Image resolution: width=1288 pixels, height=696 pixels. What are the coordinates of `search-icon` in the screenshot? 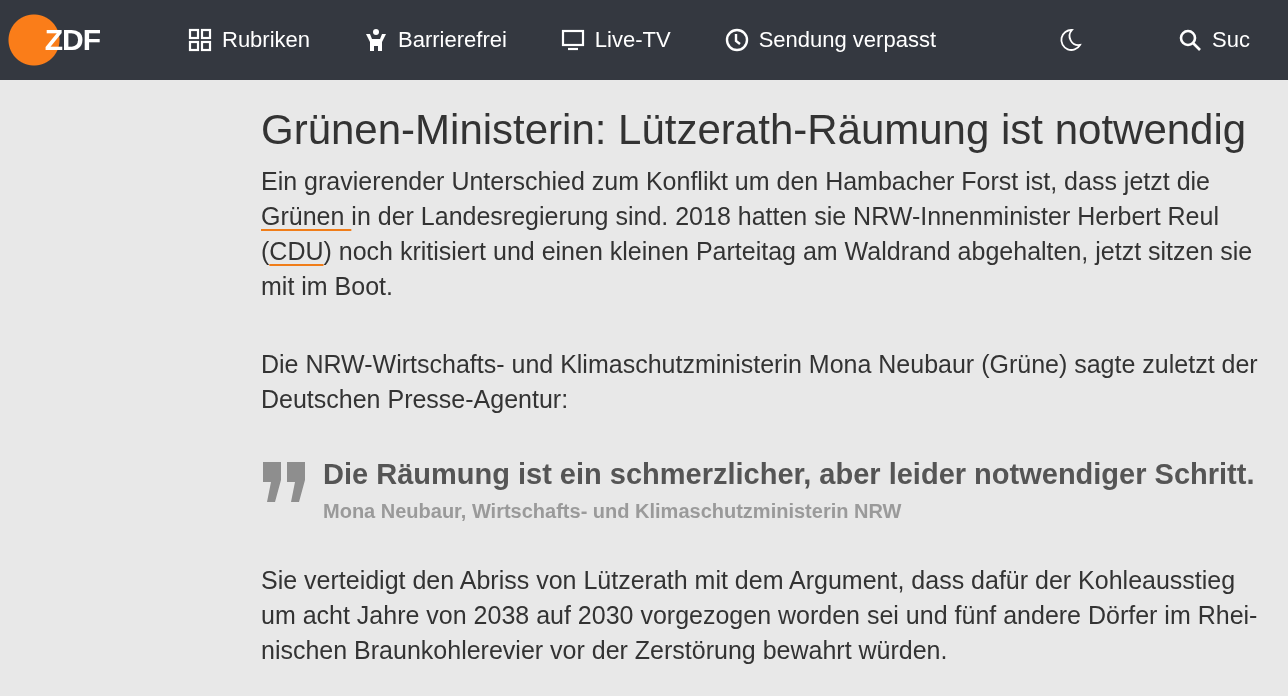 It's located at (1190, 40).